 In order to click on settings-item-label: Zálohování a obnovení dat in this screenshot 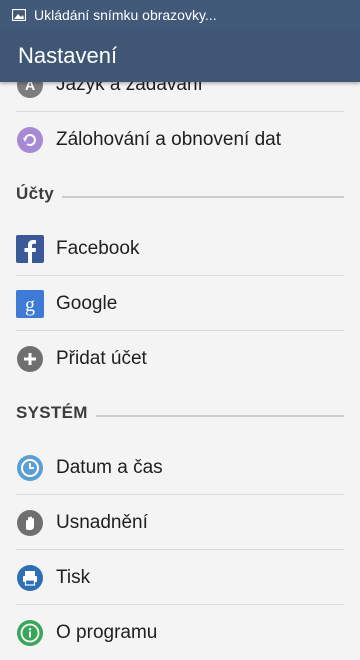, I will do `click(169, 139)`.